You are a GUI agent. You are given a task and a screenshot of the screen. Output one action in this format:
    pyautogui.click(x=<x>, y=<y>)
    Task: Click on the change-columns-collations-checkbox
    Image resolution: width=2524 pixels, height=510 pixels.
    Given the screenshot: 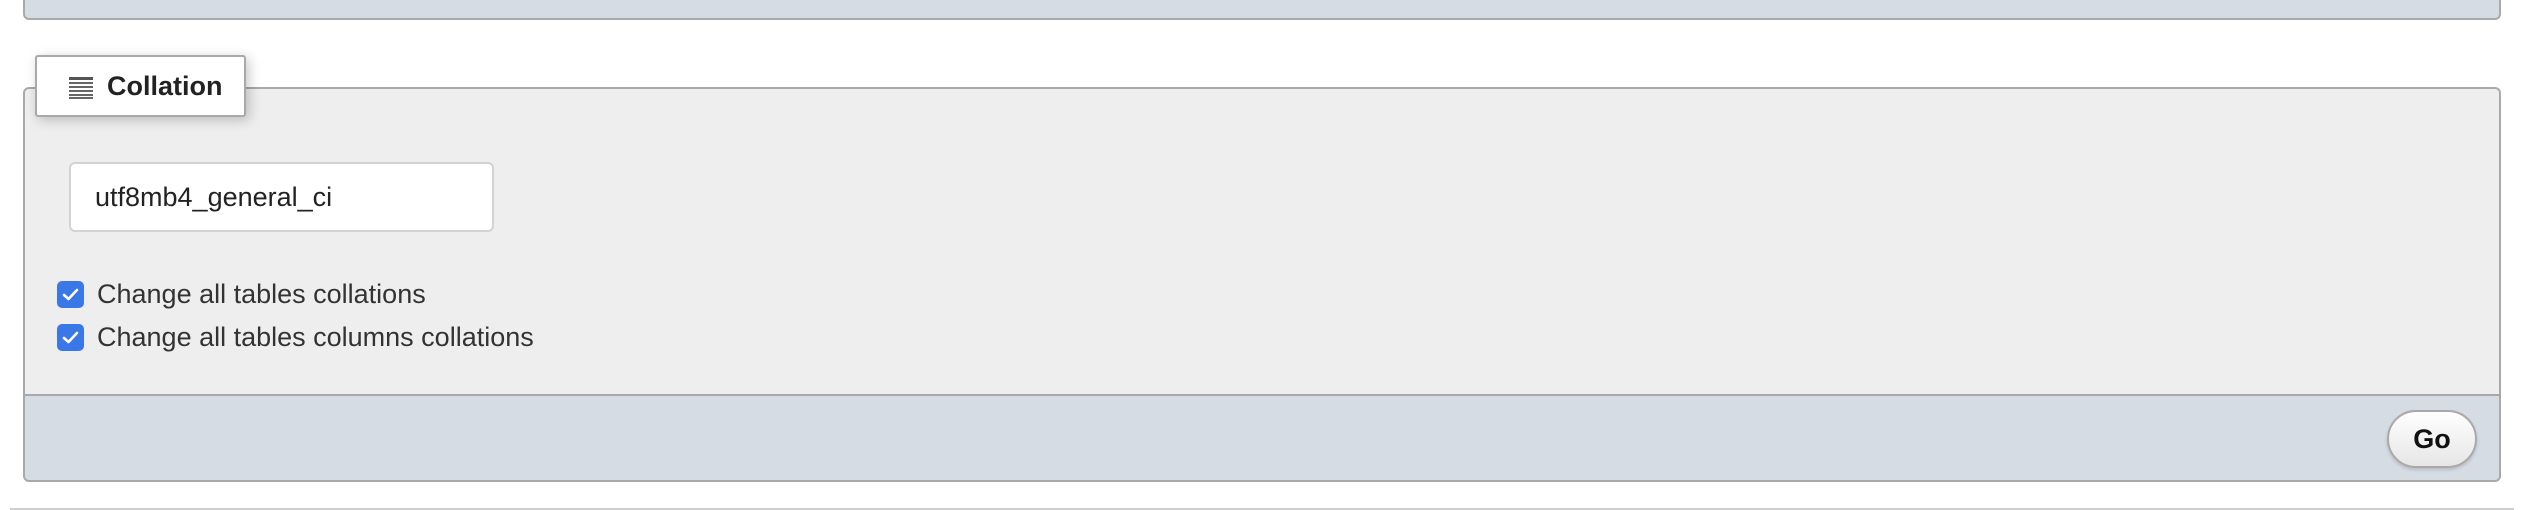 What is the action you would take?
    pyautogui.click(x=70, y=337)
    